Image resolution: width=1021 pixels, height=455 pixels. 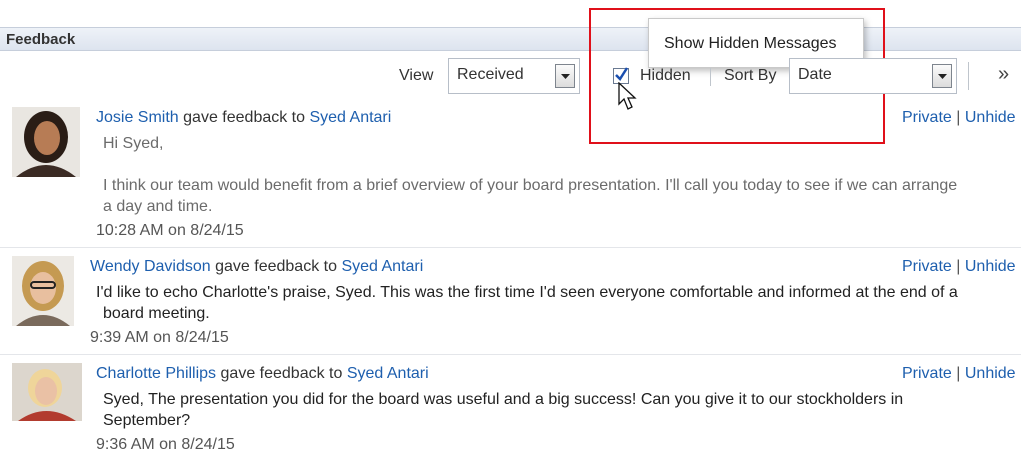 What do you see at coordinates (133, 143) in the screenshot?
I see `feedback-greeting: Hi Syed,` at bounding box center [133, 143].